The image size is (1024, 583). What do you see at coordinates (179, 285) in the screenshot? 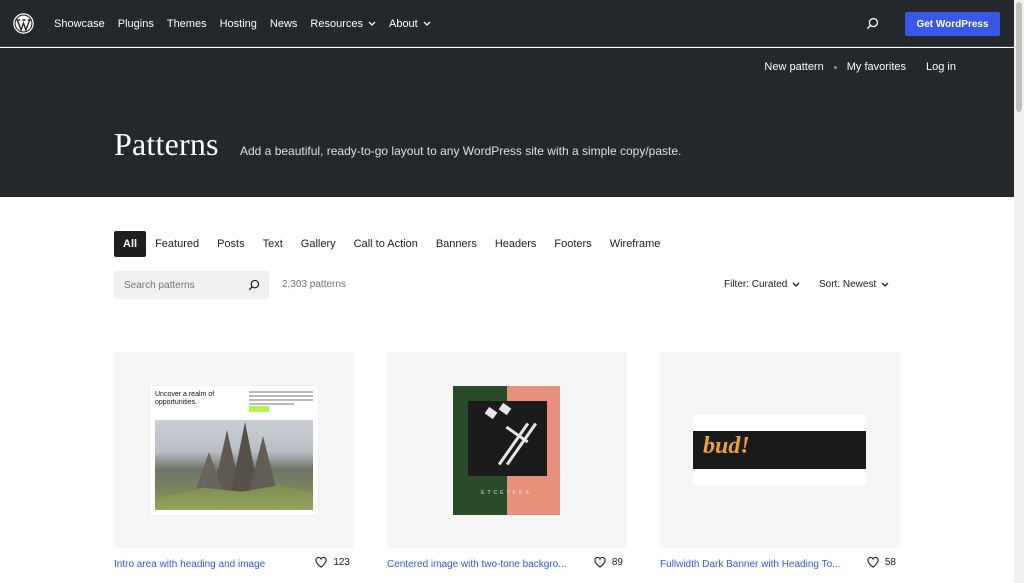
I see `search-input` at bounding box center [179, 285].